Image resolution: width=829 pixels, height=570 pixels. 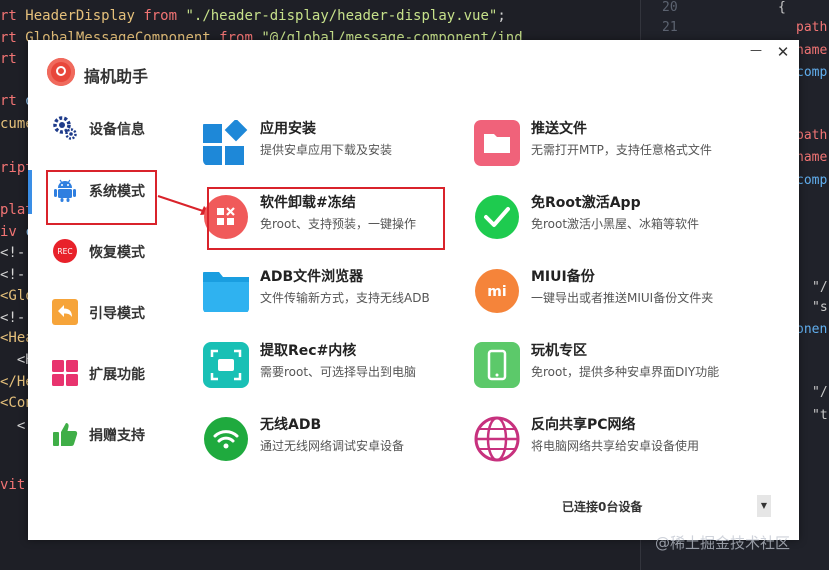 I want to click on mi-icon-text: mi, so click(x=496, y=292).